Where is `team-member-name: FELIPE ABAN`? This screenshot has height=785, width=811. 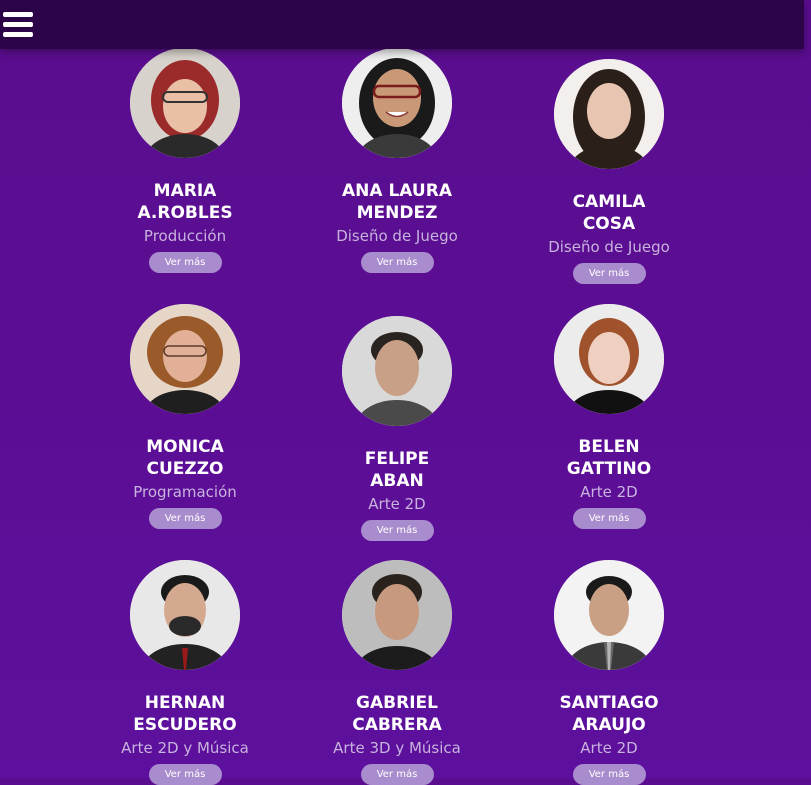 team-member-name: FELIPE ABAN is located at coordinates (397, 470).